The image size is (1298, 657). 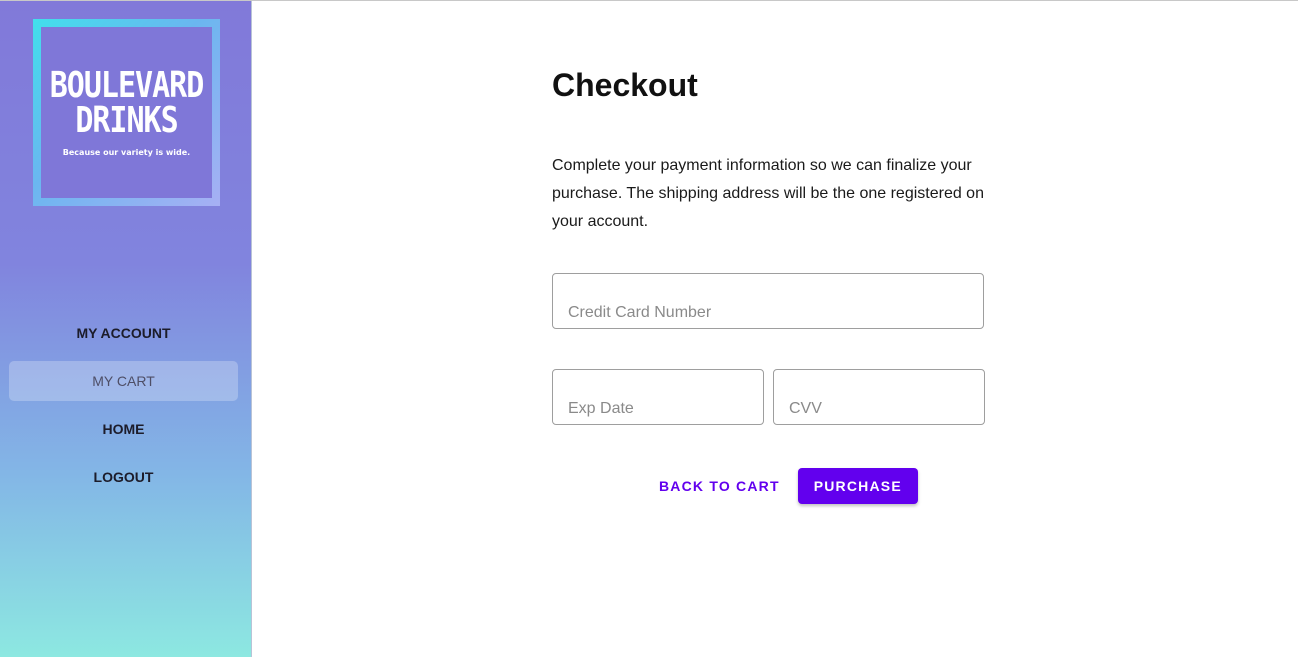 I want to click on checkout-actions: BACK TO CART PURCHASE, so click(x=783, y=486).